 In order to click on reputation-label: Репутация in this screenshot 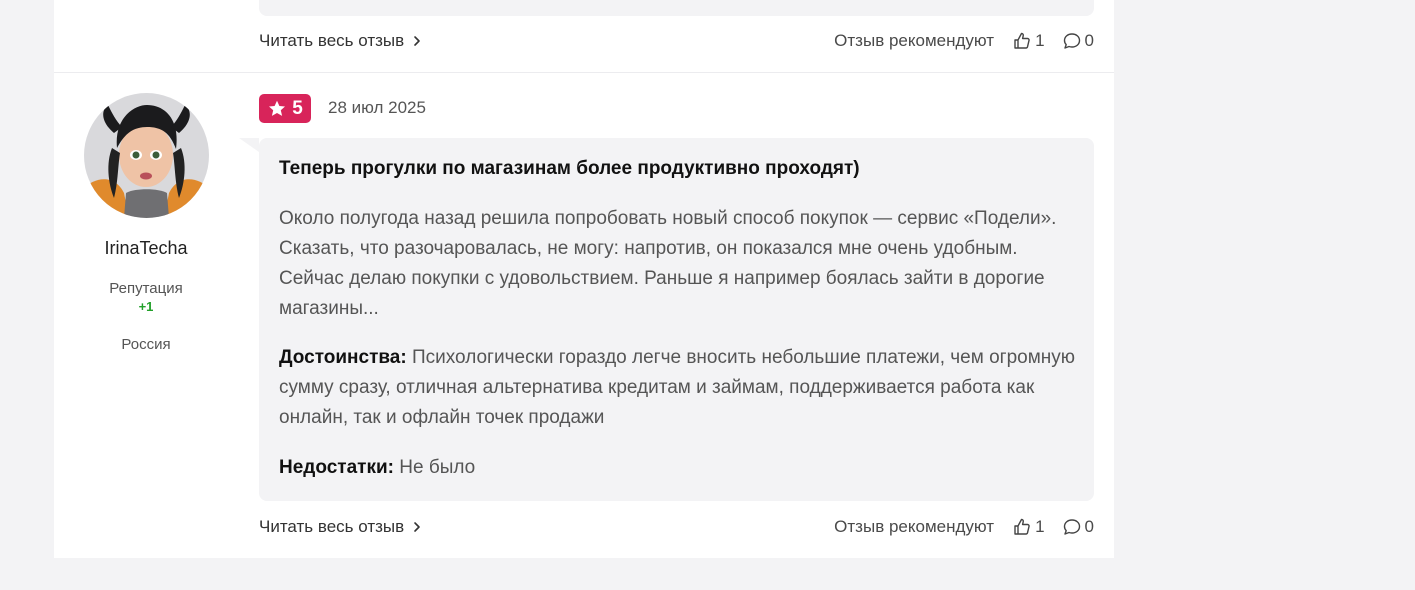, I will do `click(146, 288)`.